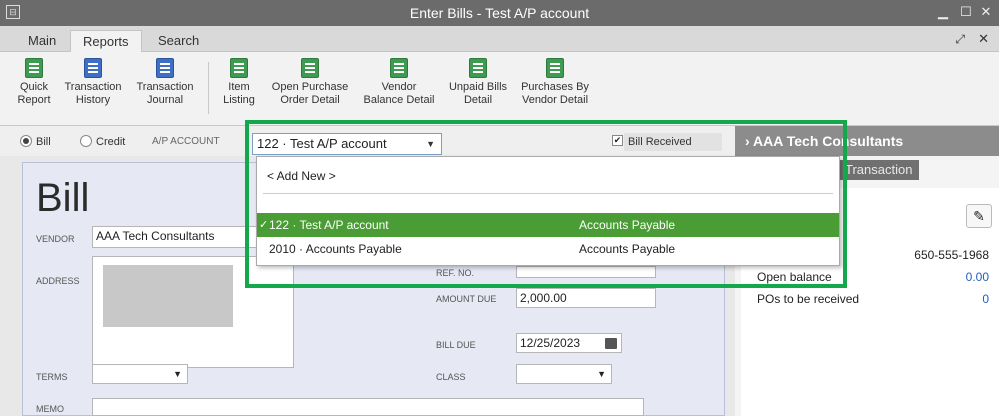  I want to click on purchases-by-vendor-label: Purchases By Vendor Detail, so click(555, 93).